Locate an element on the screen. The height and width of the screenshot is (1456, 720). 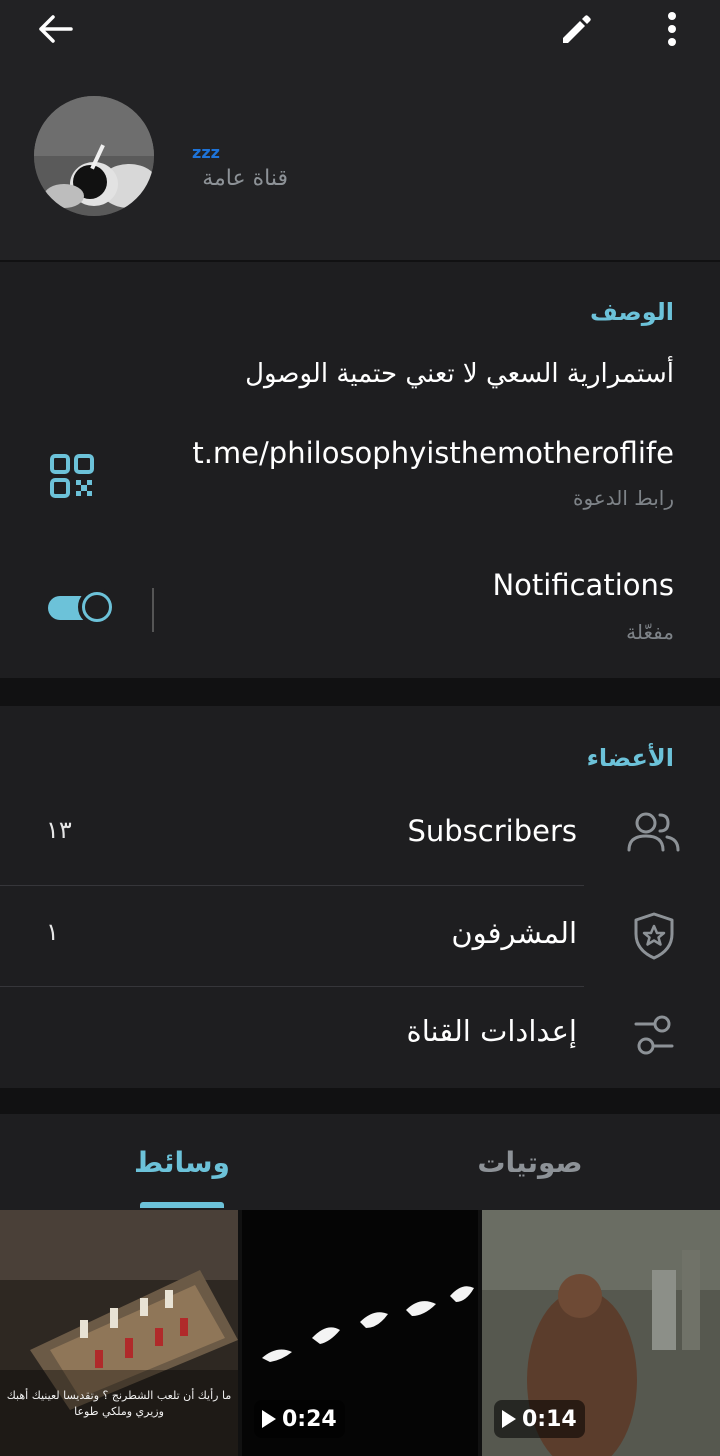
members-title: الأعضاء is located at coordinates (630, 758).